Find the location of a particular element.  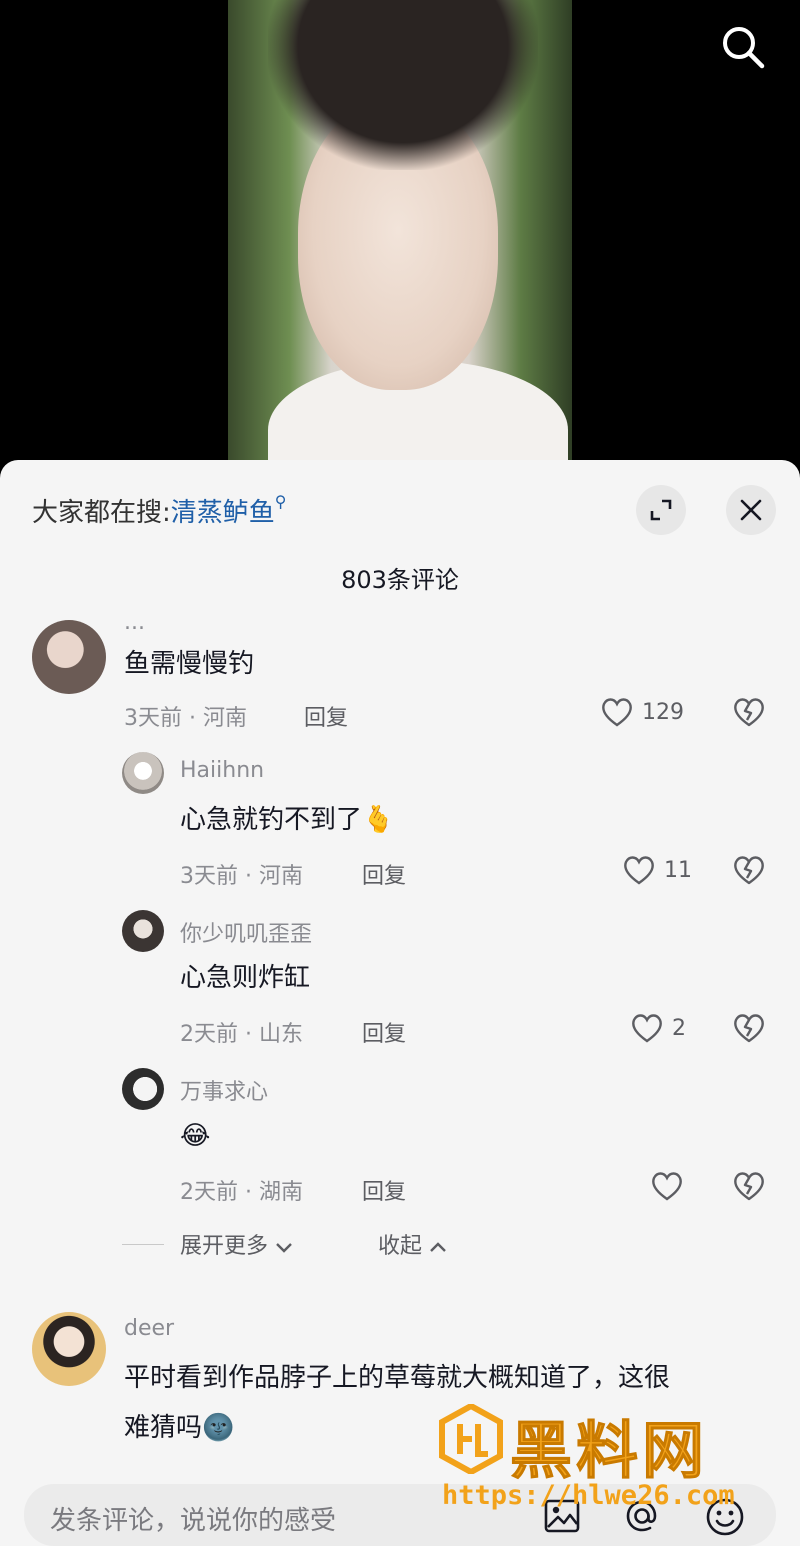

comment-input-bar: 发条评论，说说你的感受 is located at coordinates (400, 1509).